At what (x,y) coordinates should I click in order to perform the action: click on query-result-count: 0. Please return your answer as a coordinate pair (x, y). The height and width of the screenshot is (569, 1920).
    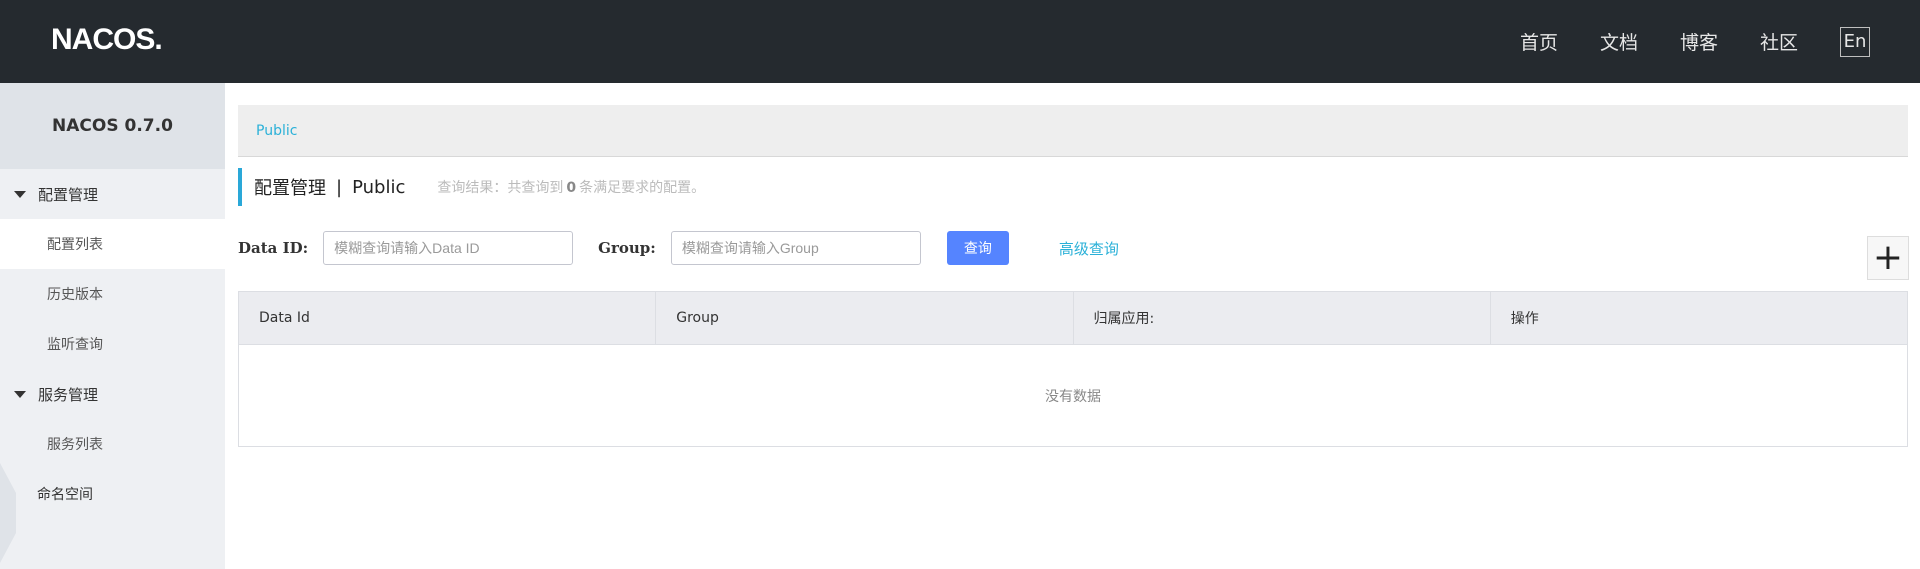
    Looking at the image, I should click on (571, 188).